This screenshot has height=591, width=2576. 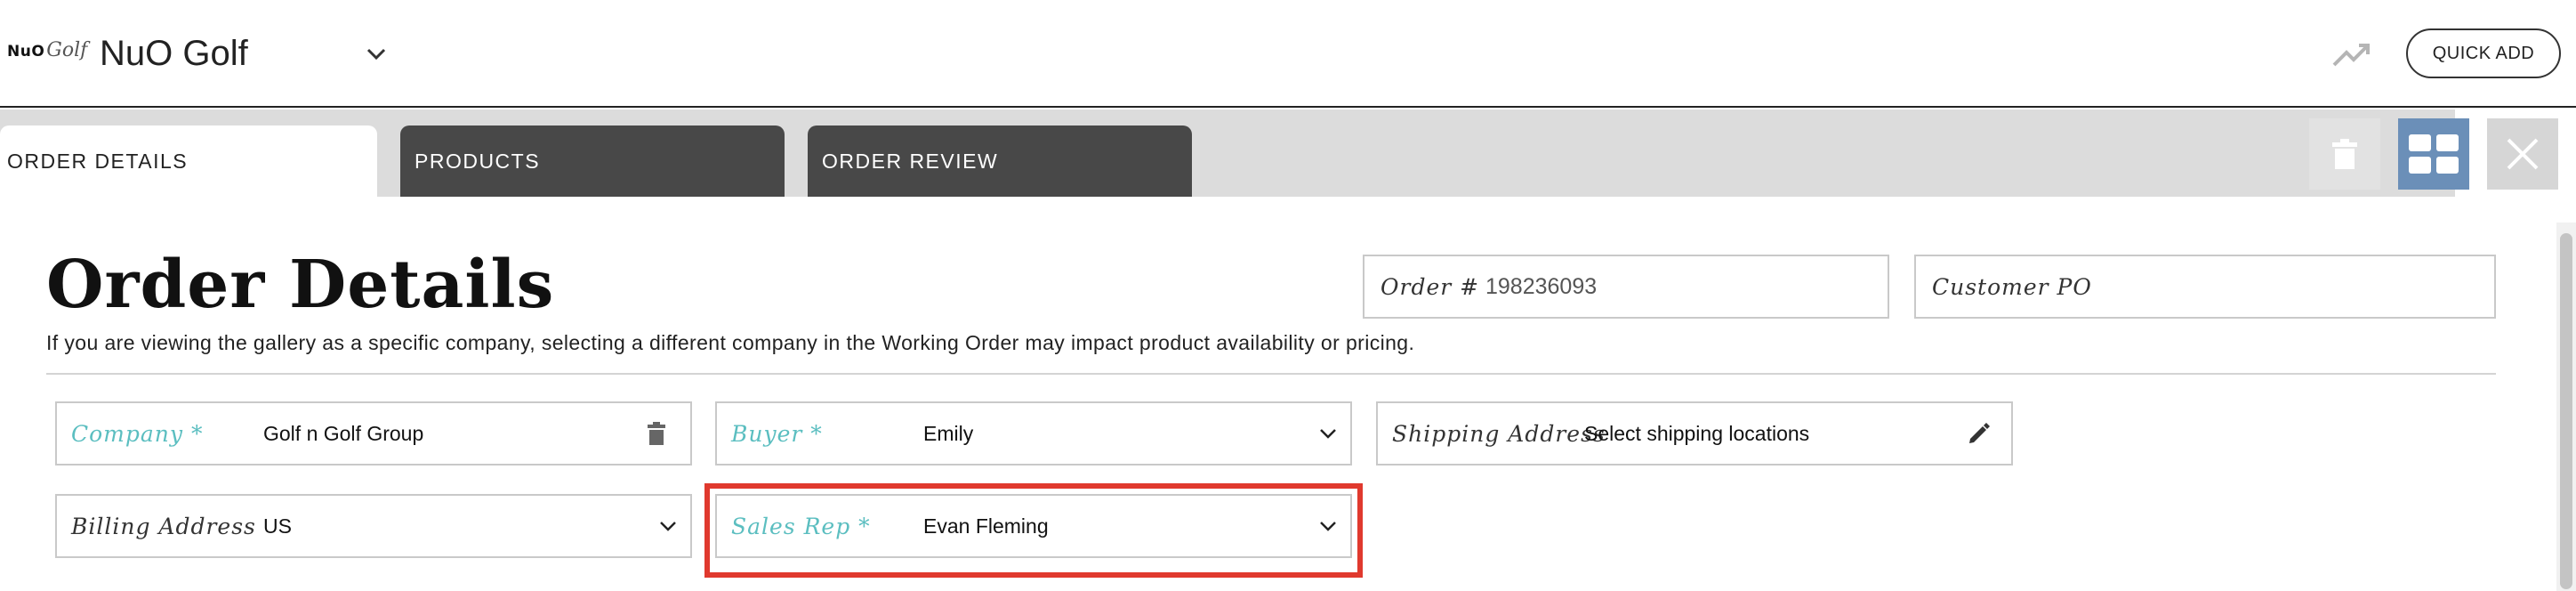 I want to click on tab-products: PRODUCTS, so click(x=592, y=161).